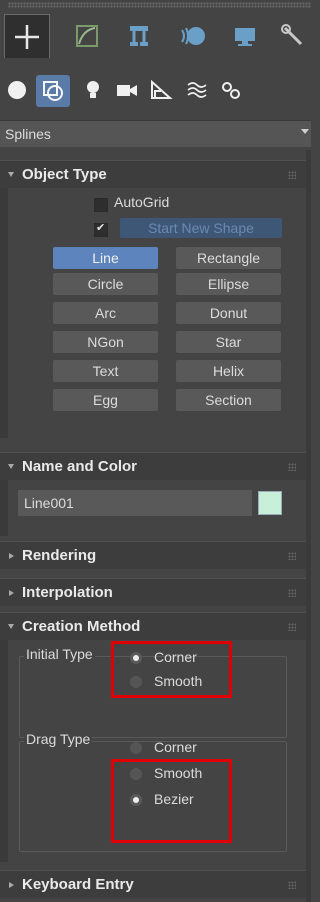  What do you see at coordinates (228, 371) in the screenshot?
I see `helix-button: Helix` at bounding box center [228, 371].